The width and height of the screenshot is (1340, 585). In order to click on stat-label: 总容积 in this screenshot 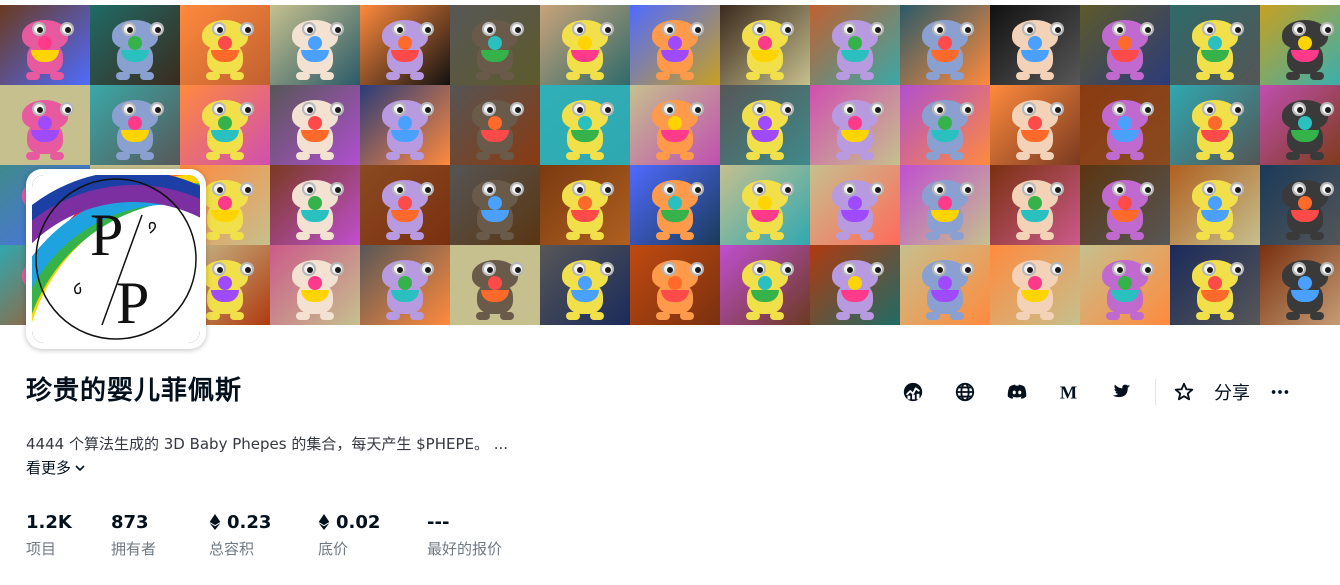, I will do `click(232, 549)`.